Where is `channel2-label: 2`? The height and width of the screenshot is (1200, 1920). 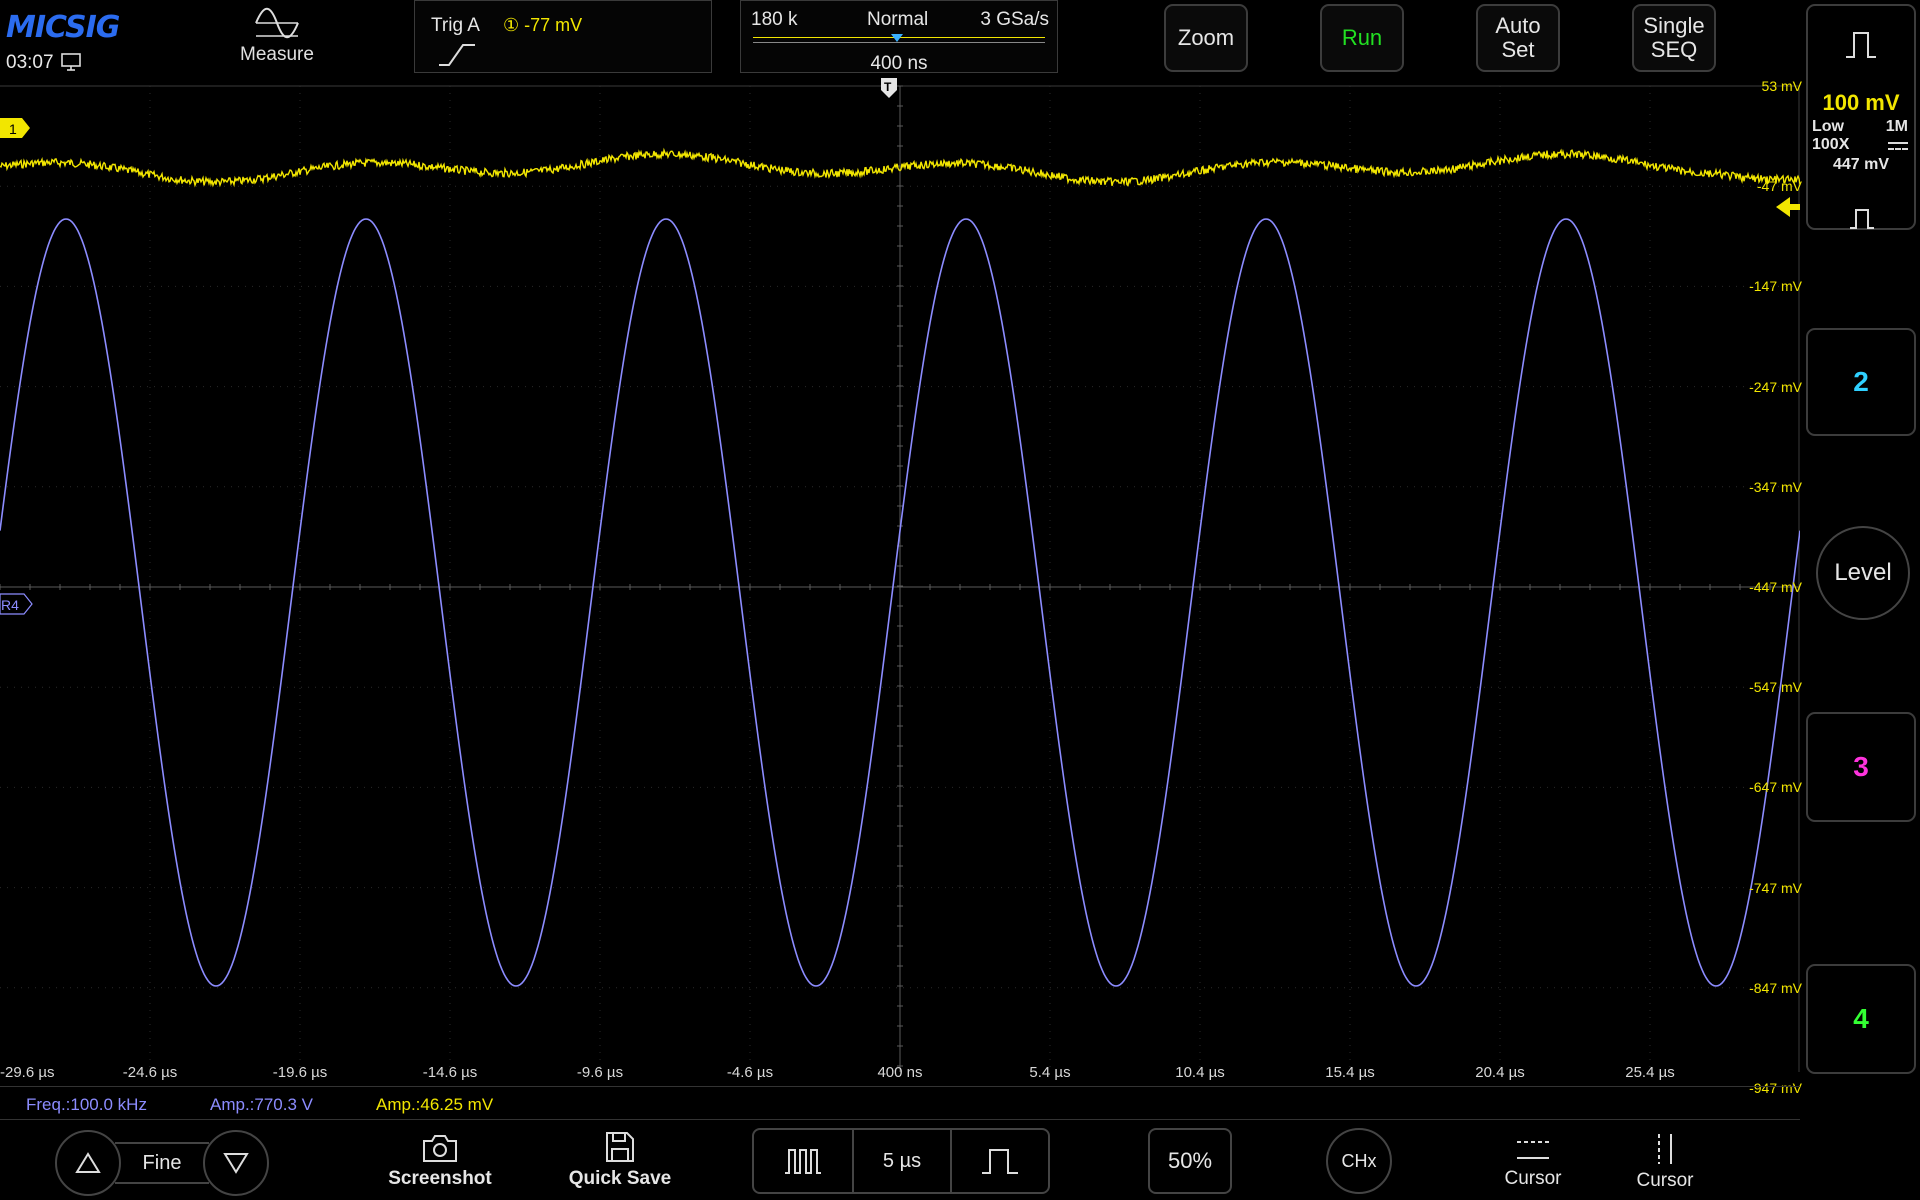
channel2-label: 2 is located at coordinates (1861, 381).